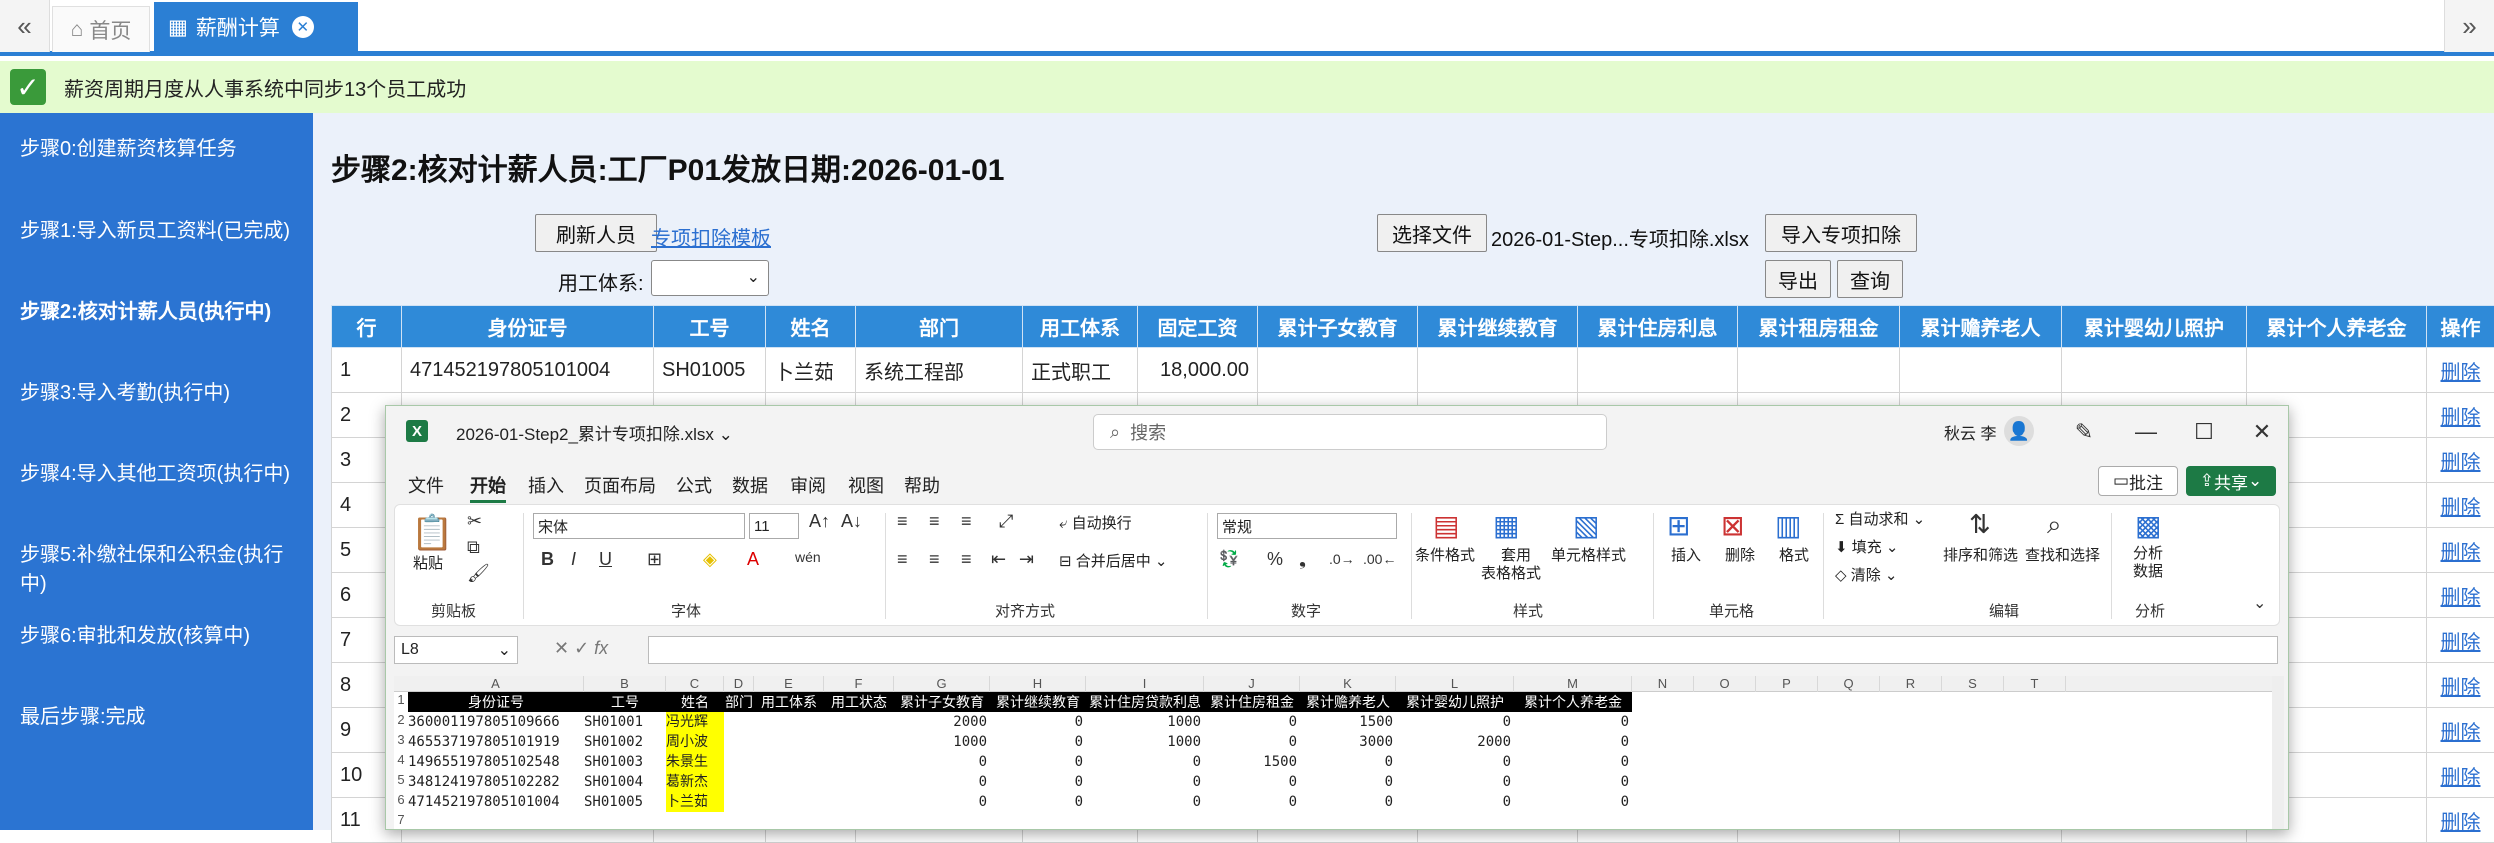 Image resolution: width=2494 pixels, height=843 pixels. What do you see at coordinates (101, 29) in the screenshot?
I see `tab-home: ⌂ 首页` at bounding box center [101, 29].